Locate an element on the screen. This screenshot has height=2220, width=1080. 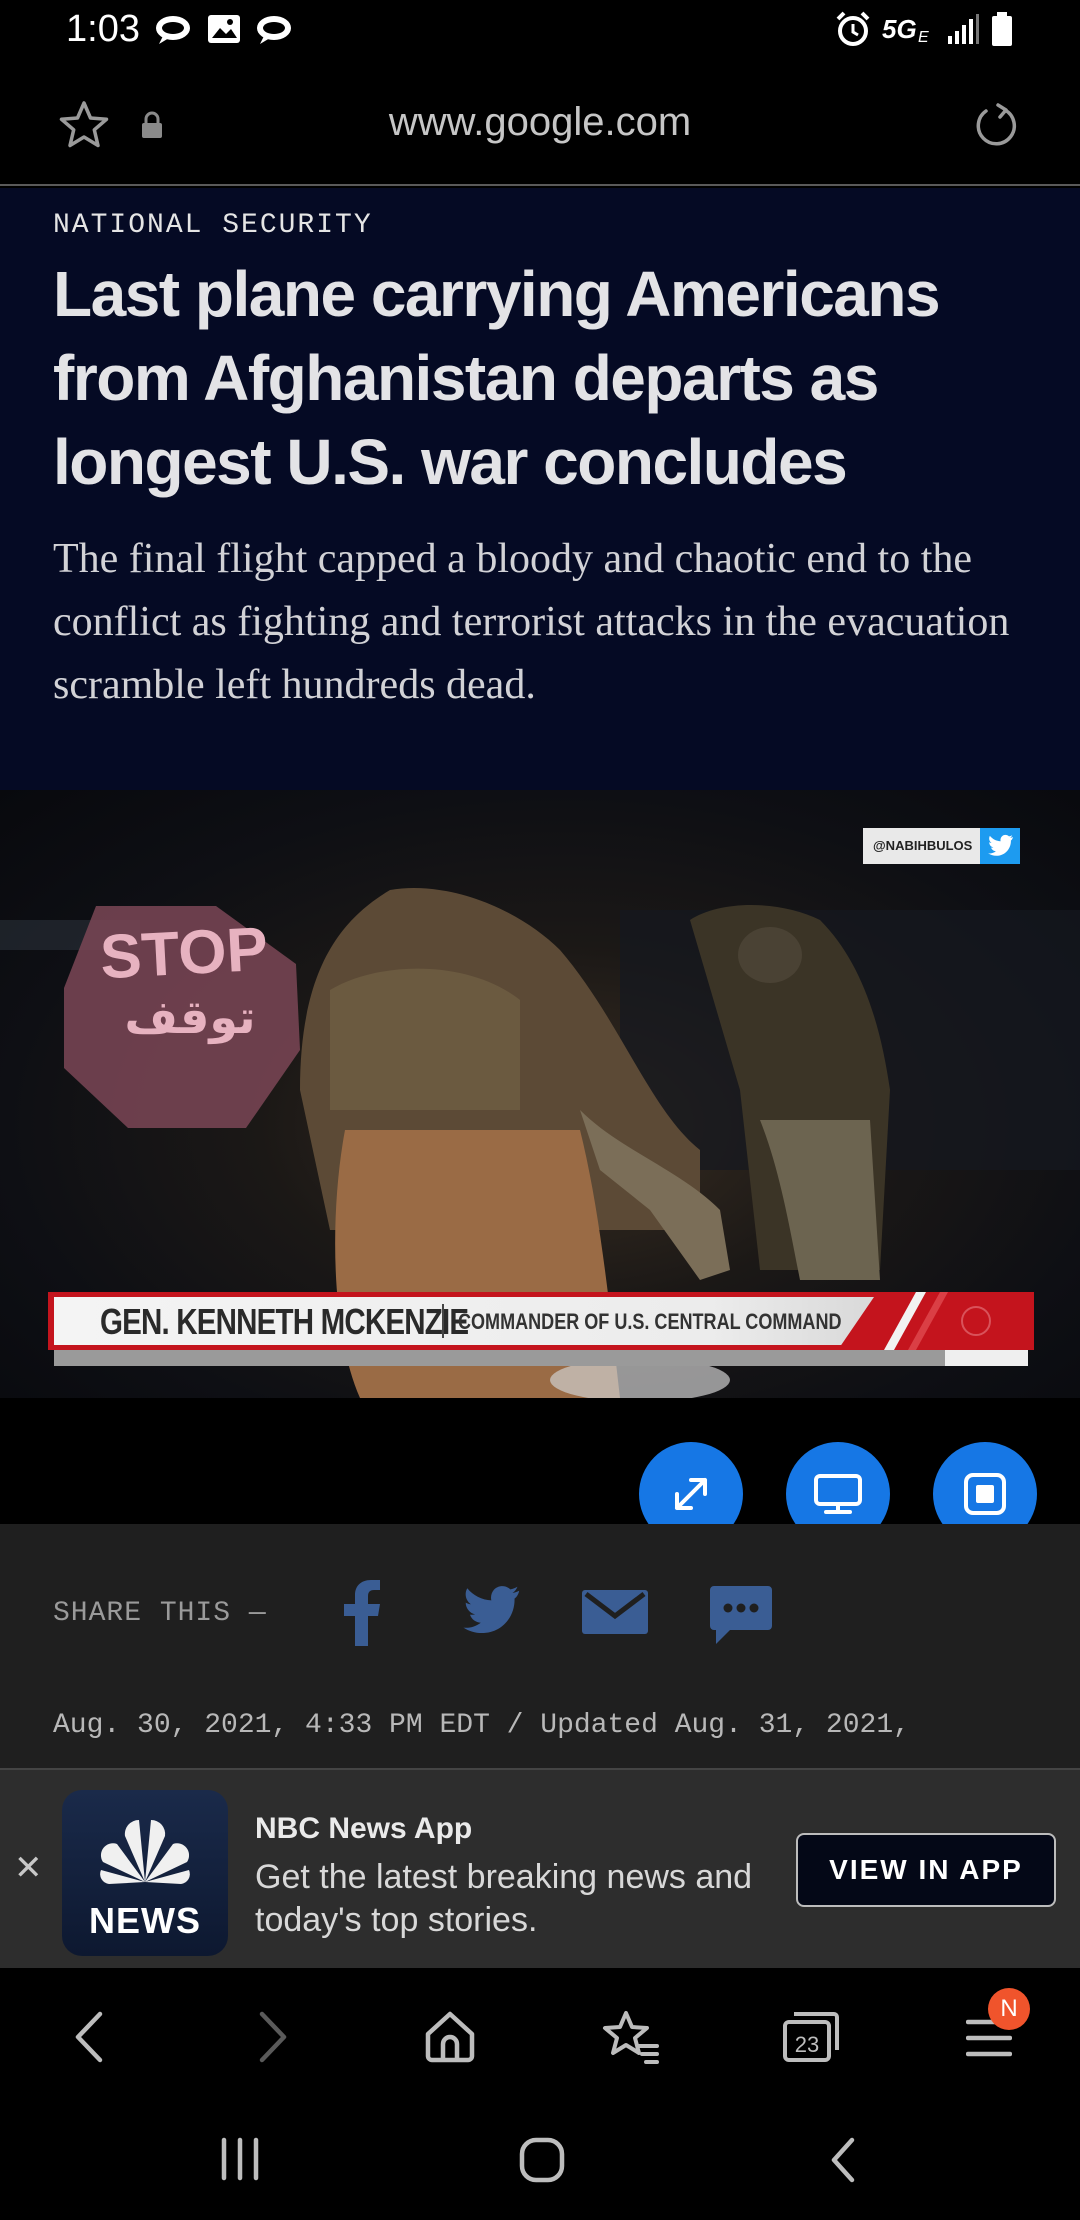
bookmarks-icon is located at coordinates (631, 2037).